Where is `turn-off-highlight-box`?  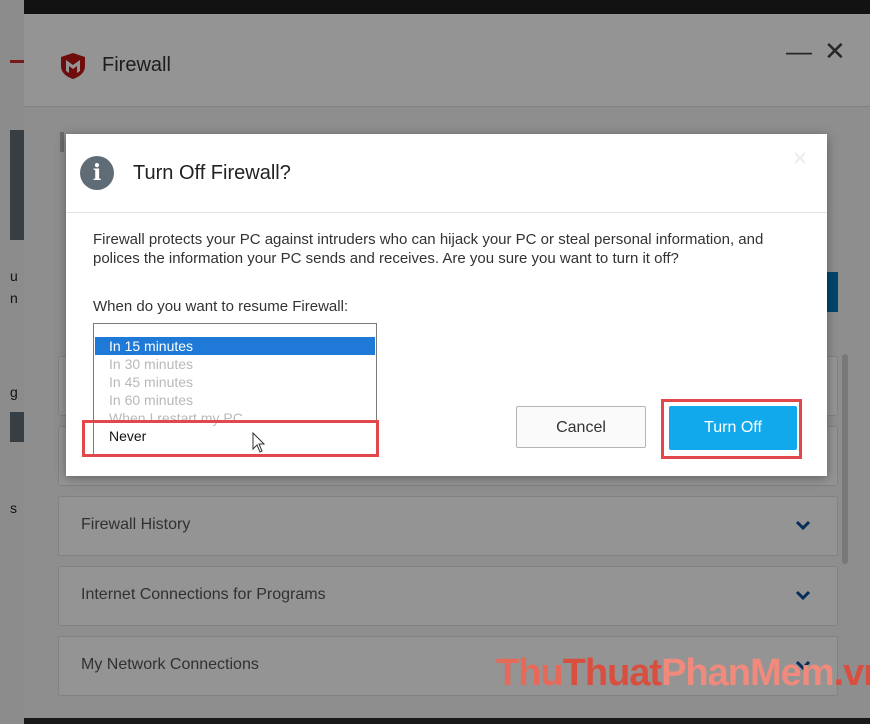 turn-off-highlight-box is located at coordinates (731, 429).